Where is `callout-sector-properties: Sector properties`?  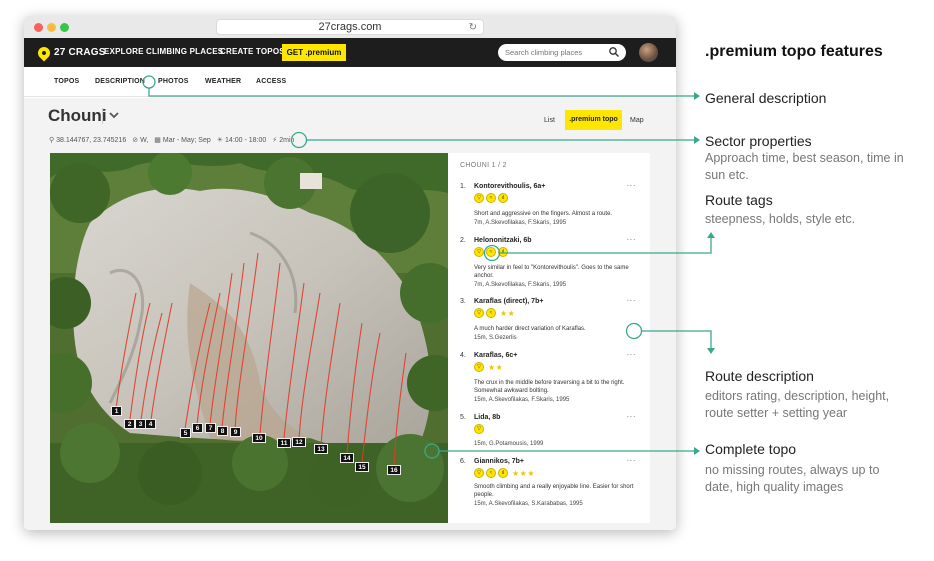 callout-sector-properties: Sector properties is located at coordinates (758, 141).